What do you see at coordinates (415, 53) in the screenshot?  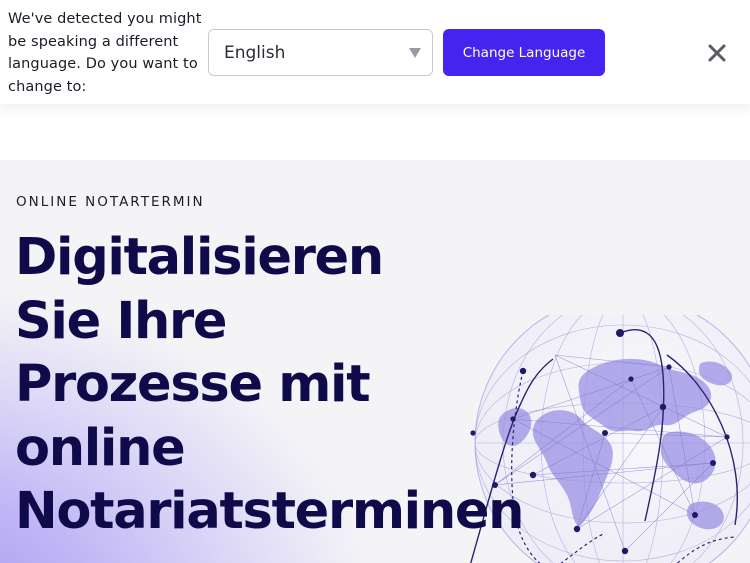 I see `caret-down-icon` at bounding box center [415, 53].